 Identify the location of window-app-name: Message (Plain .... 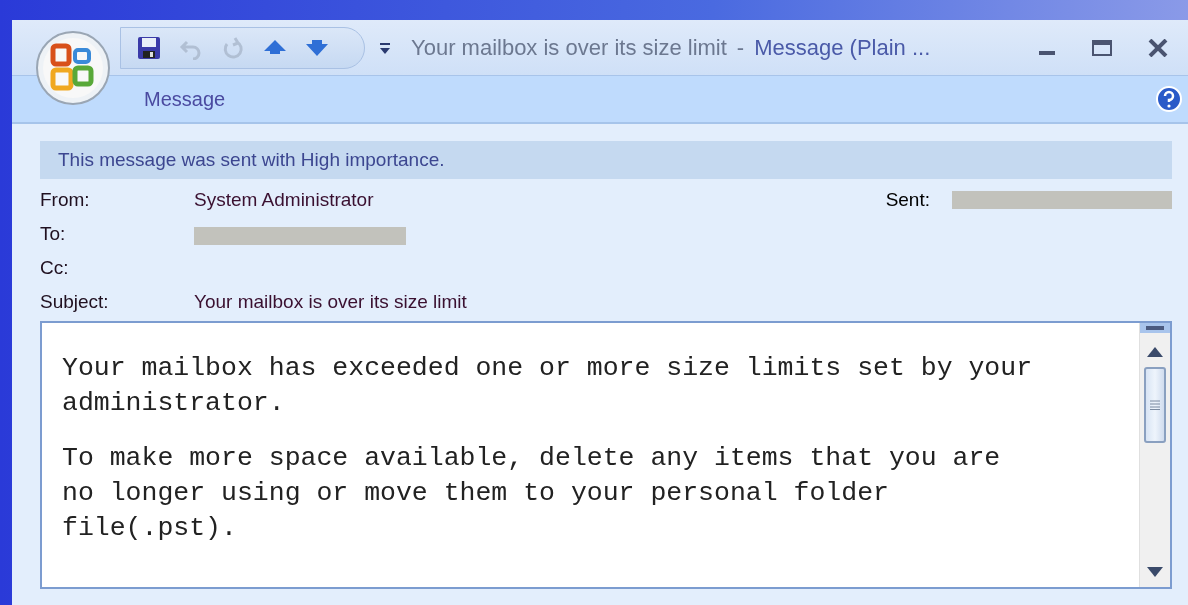
(842, 47).